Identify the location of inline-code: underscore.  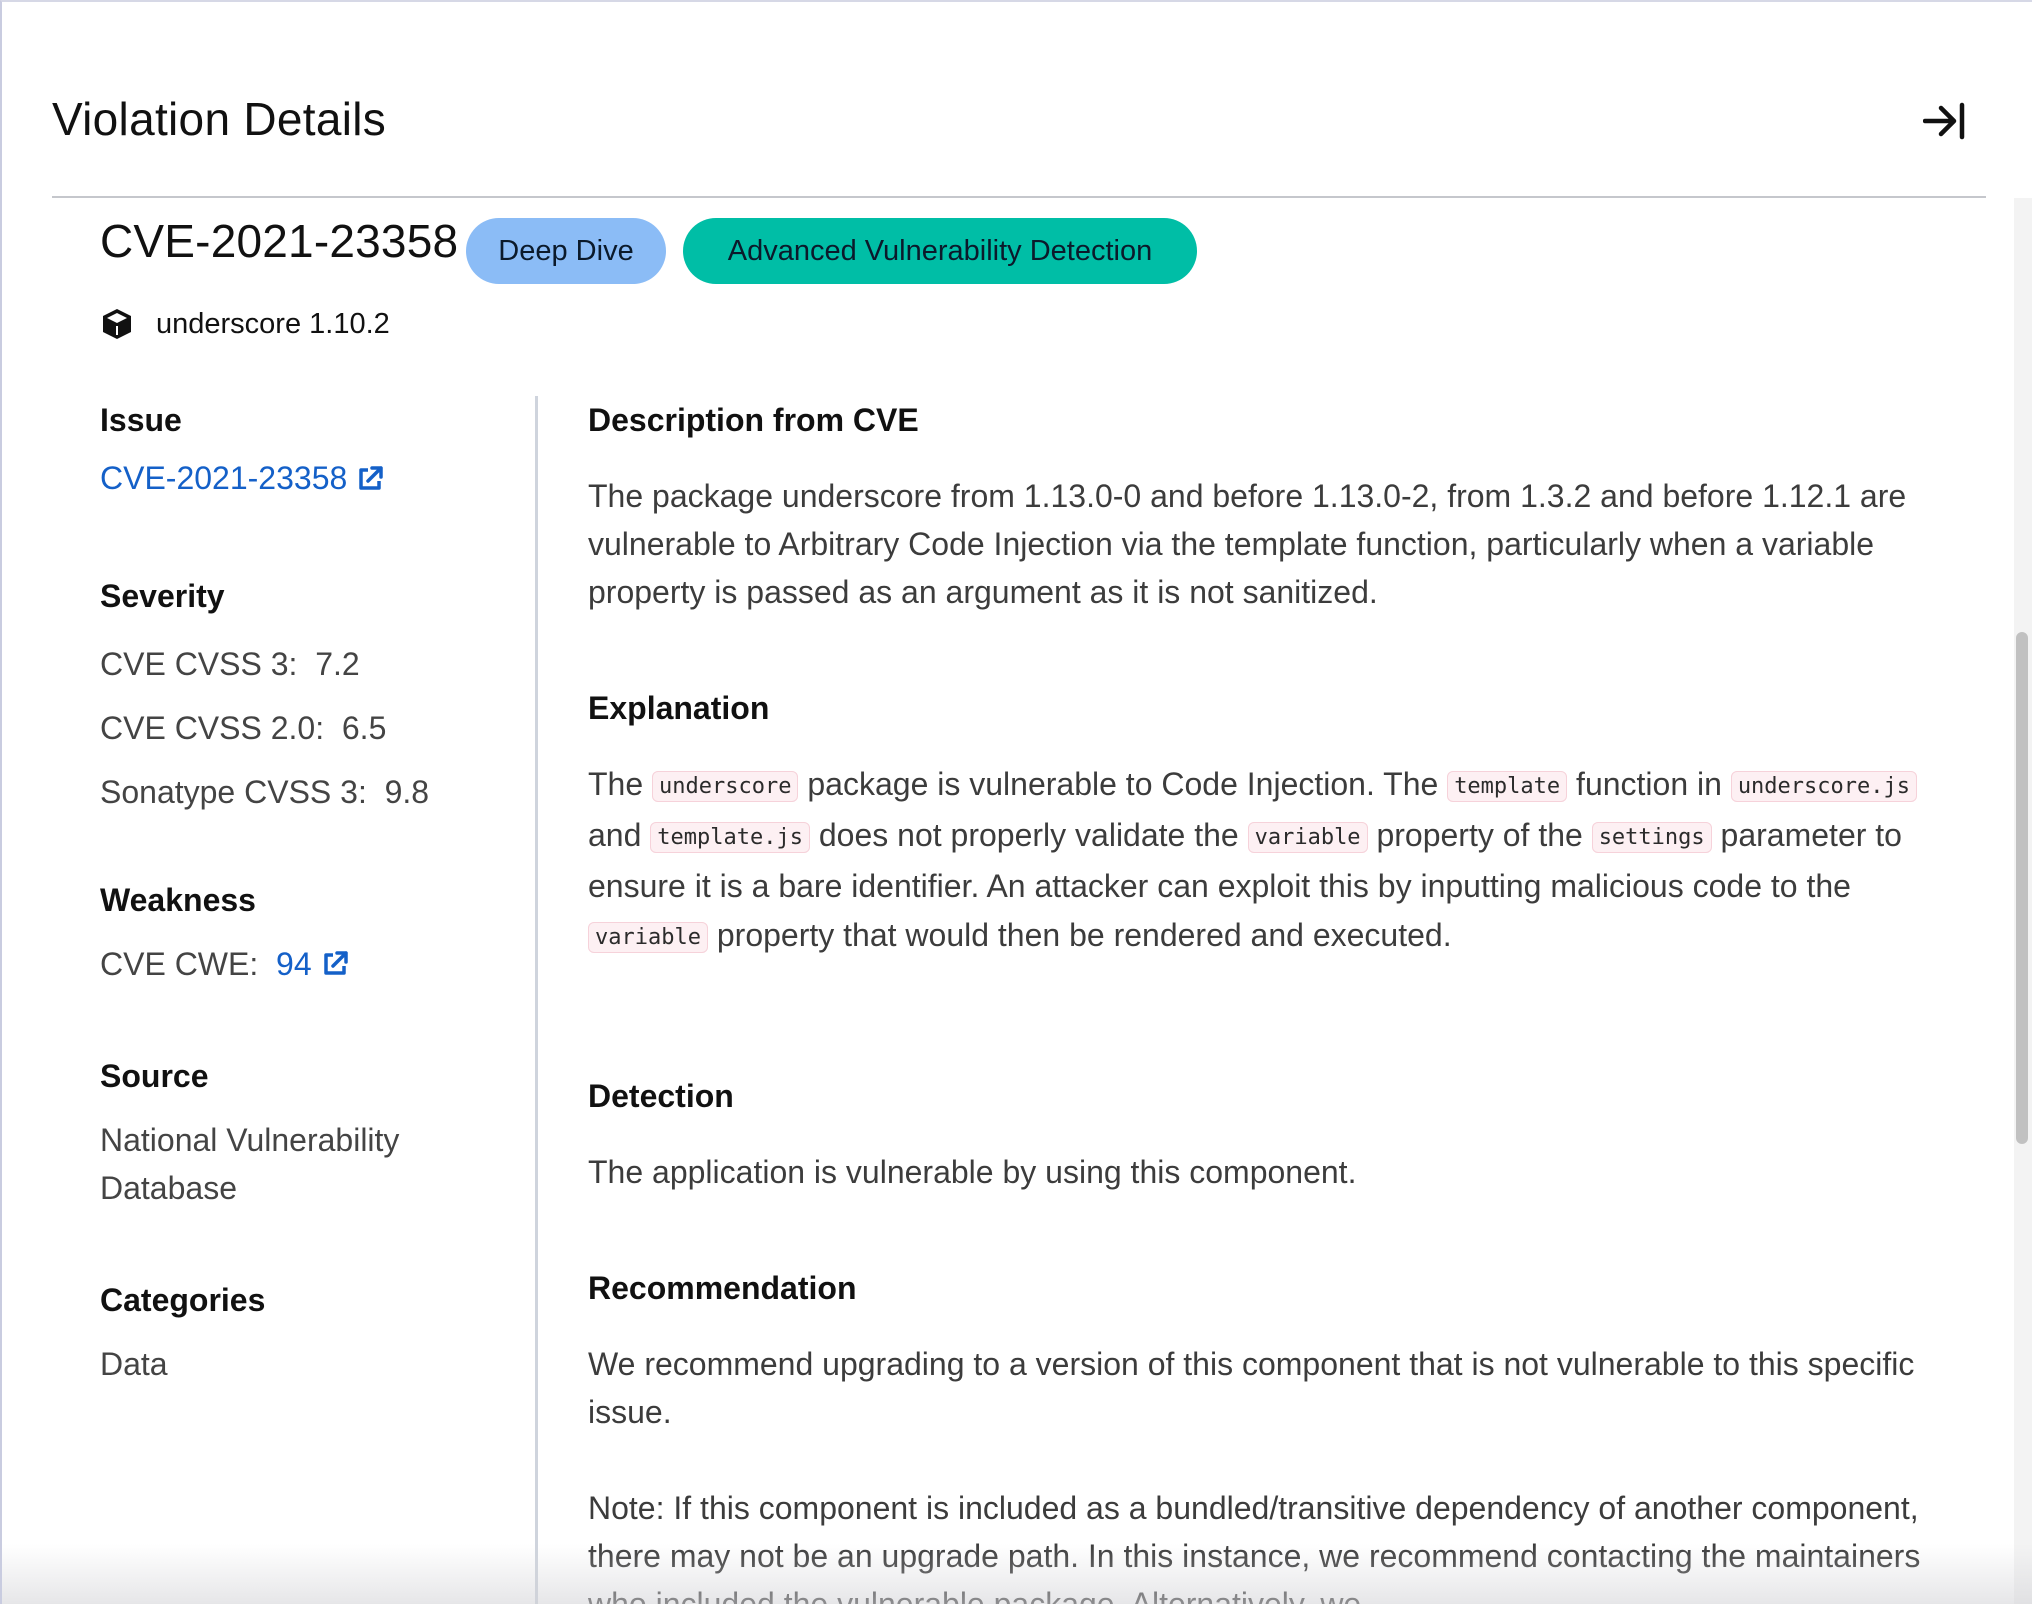
(725, 786).